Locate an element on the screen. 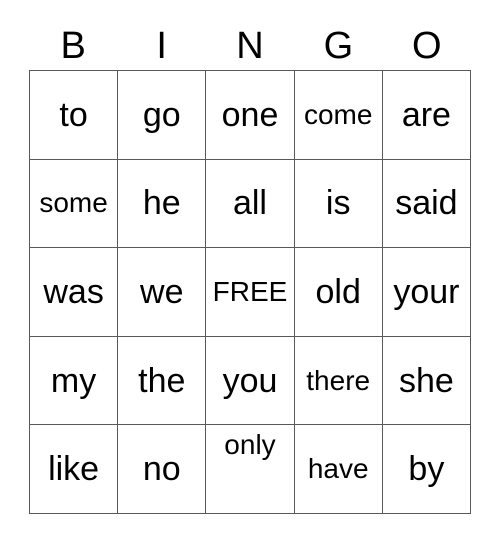  bingo-cell: she is located at coordinates (426, 381).